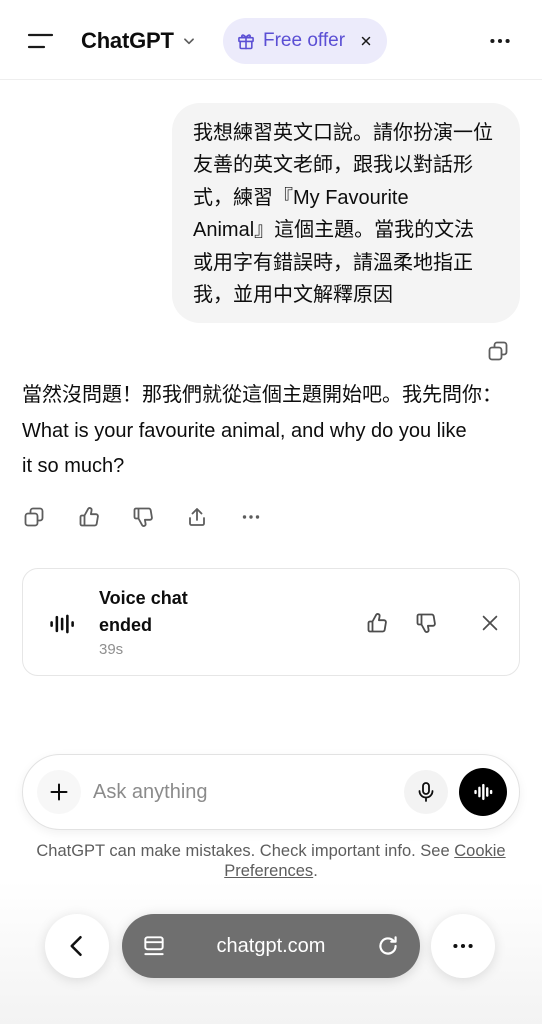 The width and height of the screenshot is (542, 1024). I want to click on menu-icon, so click(40, 41).